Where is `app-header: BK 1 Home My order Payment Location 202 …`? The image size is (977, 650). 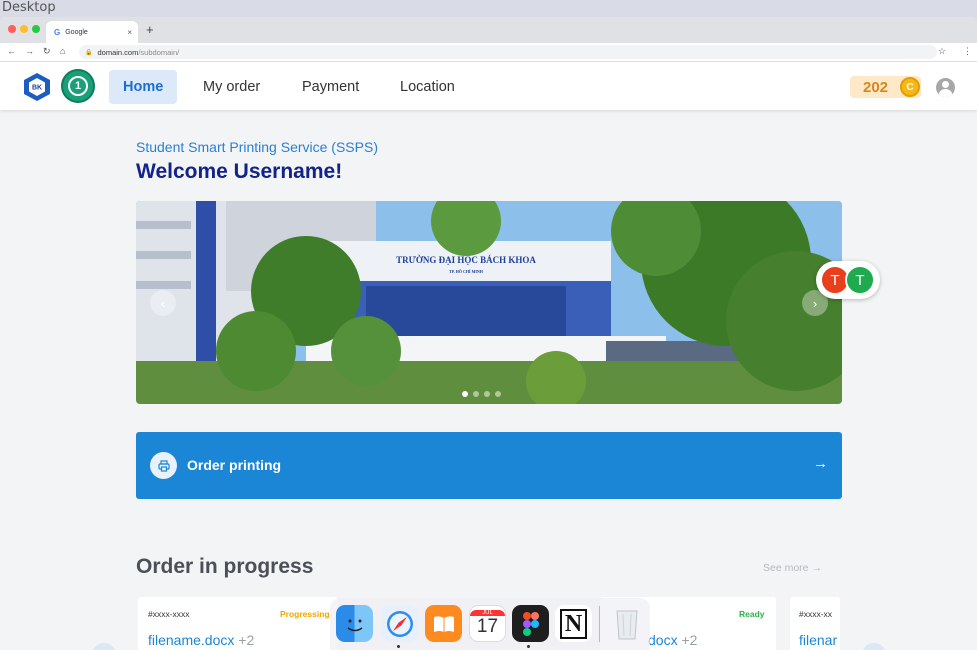 app-header: BK 1 Home My order Payment Location 202 … is located at coordinates (488, 86).